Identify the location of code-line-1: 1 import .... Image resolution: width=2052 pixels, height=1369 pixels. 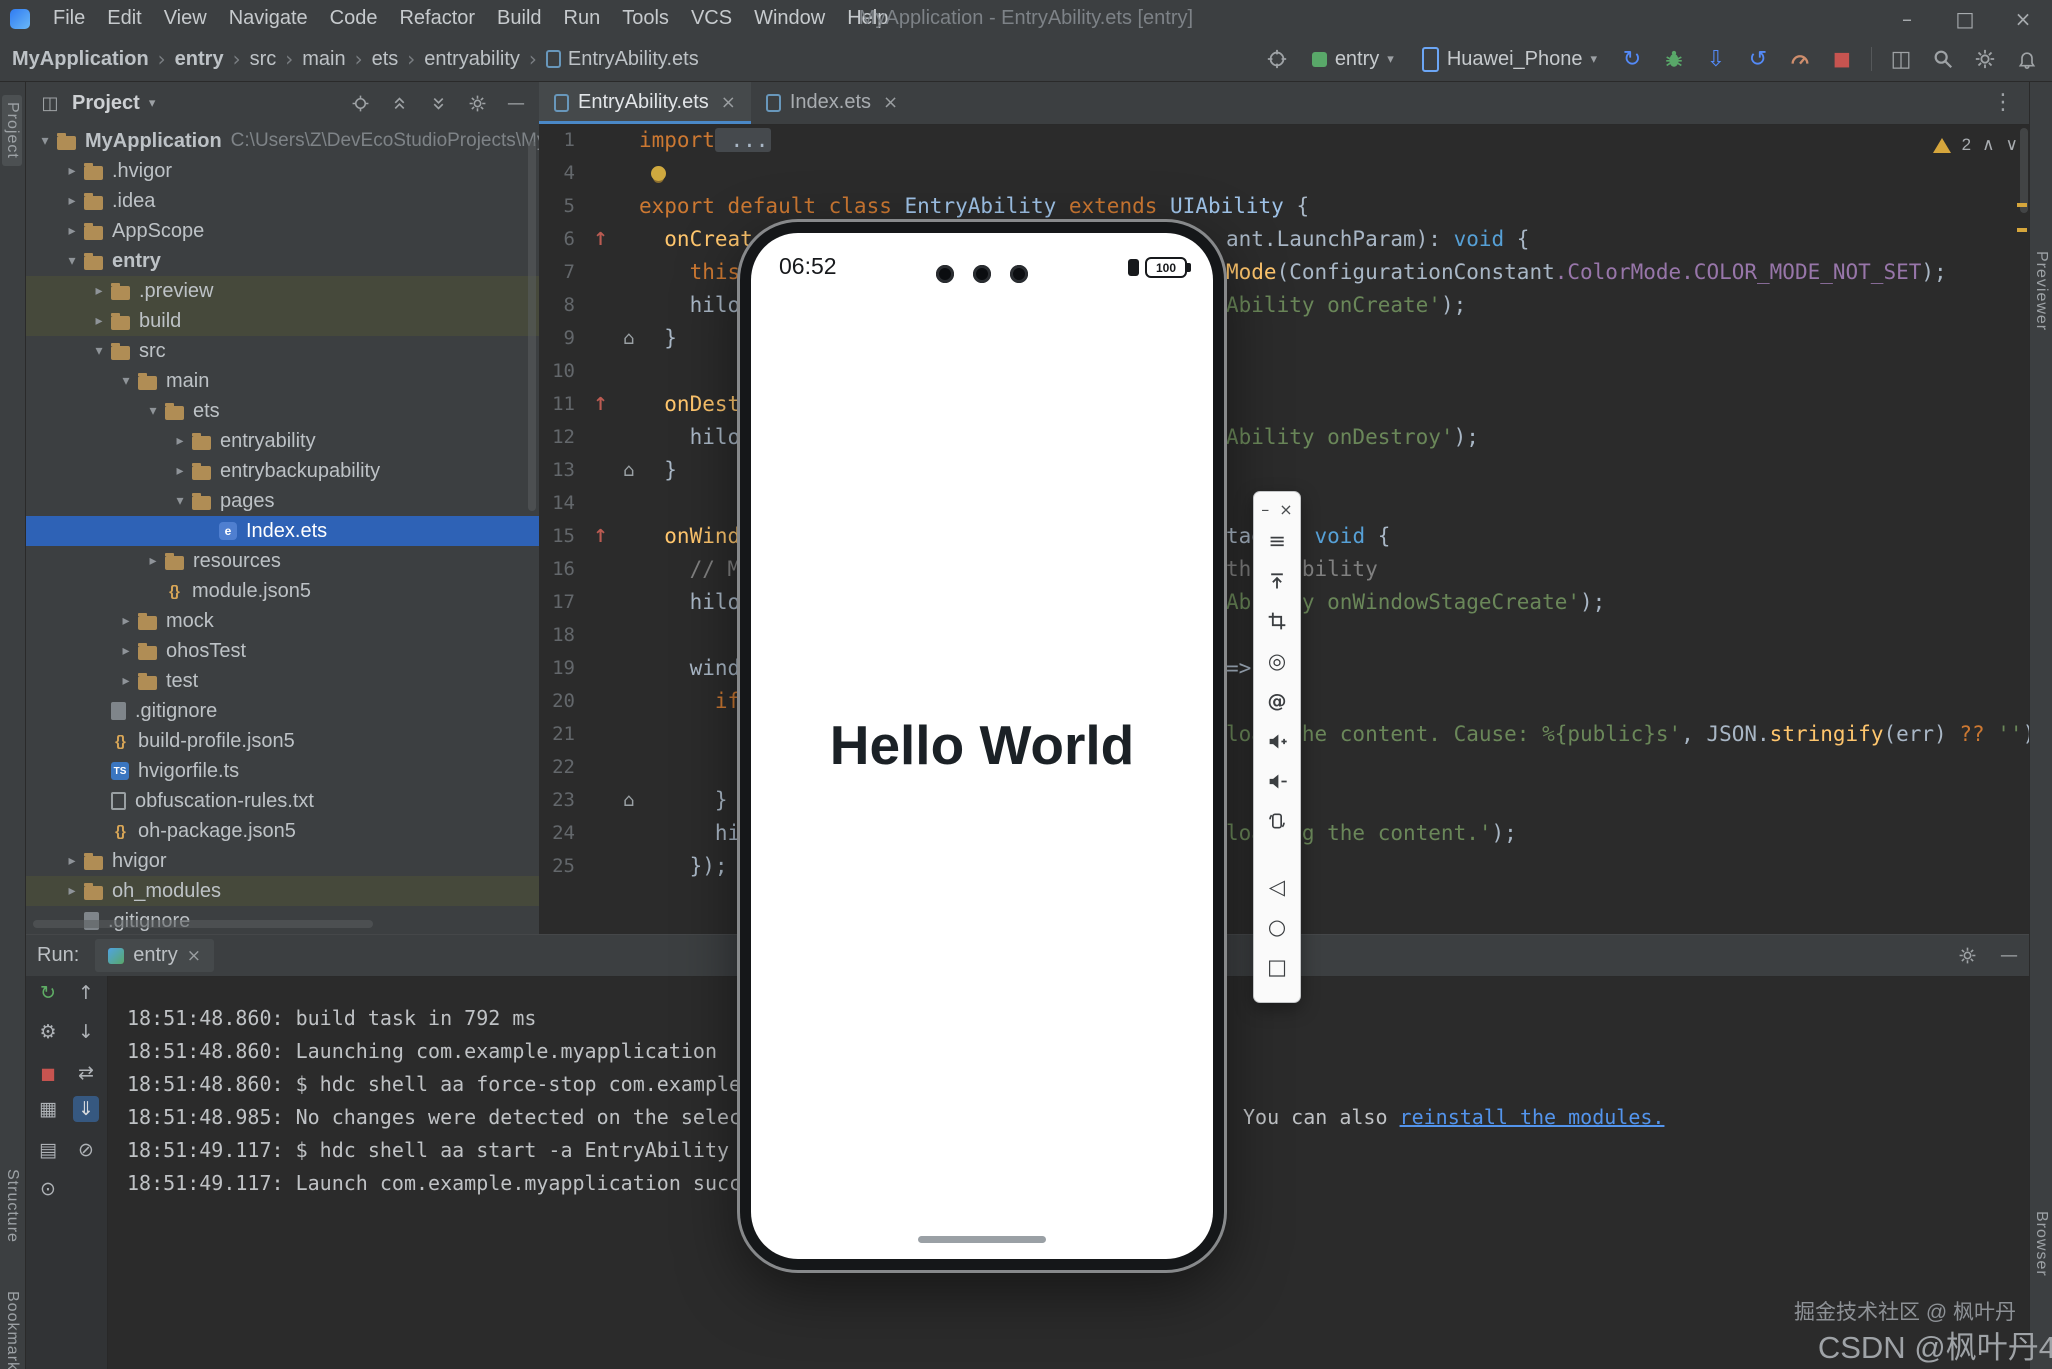
(1284, 140).